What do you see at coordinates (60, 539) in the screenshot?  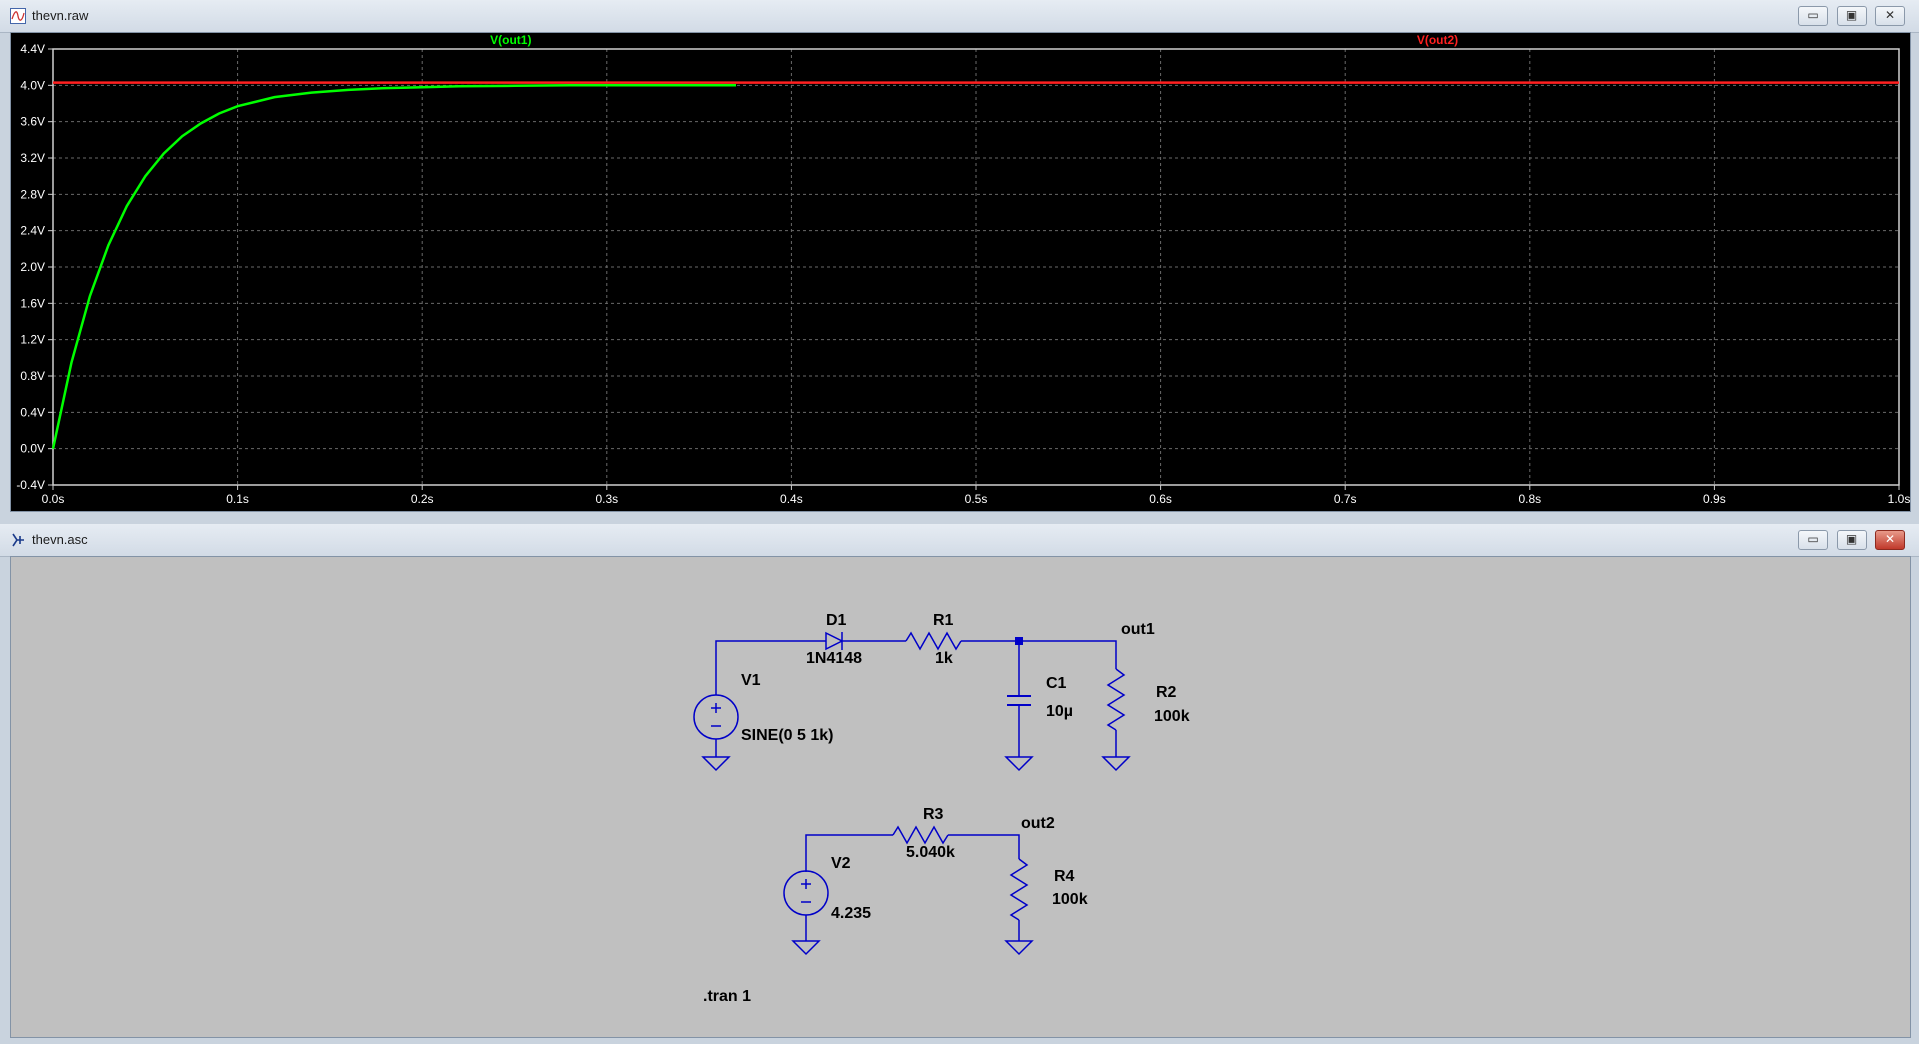 I see `schematic-window-title: thevn.asc` at bounding box center [60, 539].